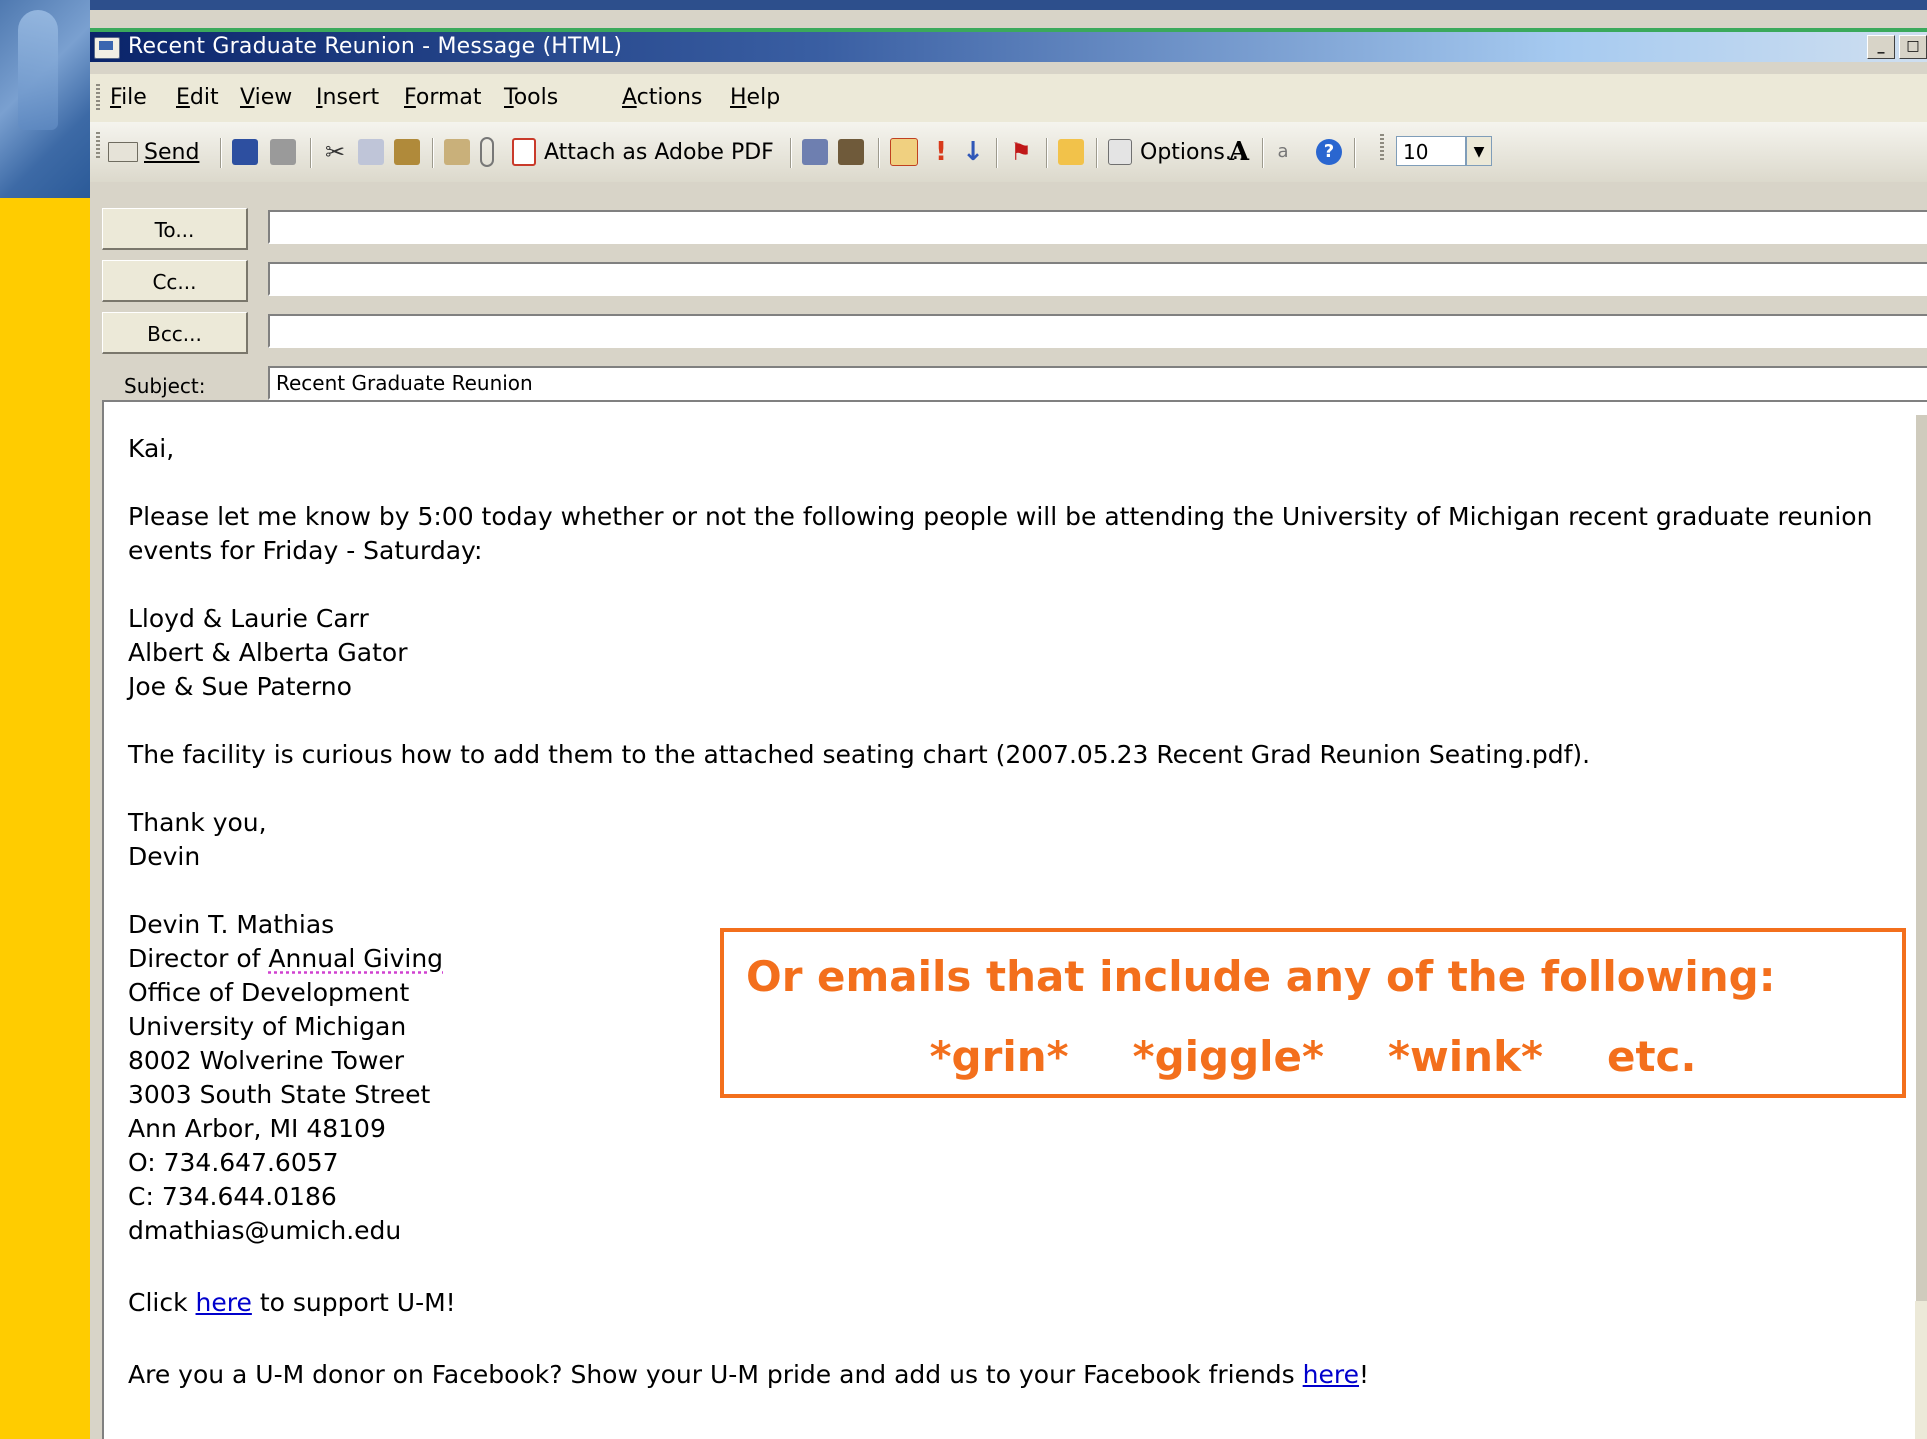  Describe the element at coordinates (1120, 152) in the screenshot. I see `options-icon` at that location.